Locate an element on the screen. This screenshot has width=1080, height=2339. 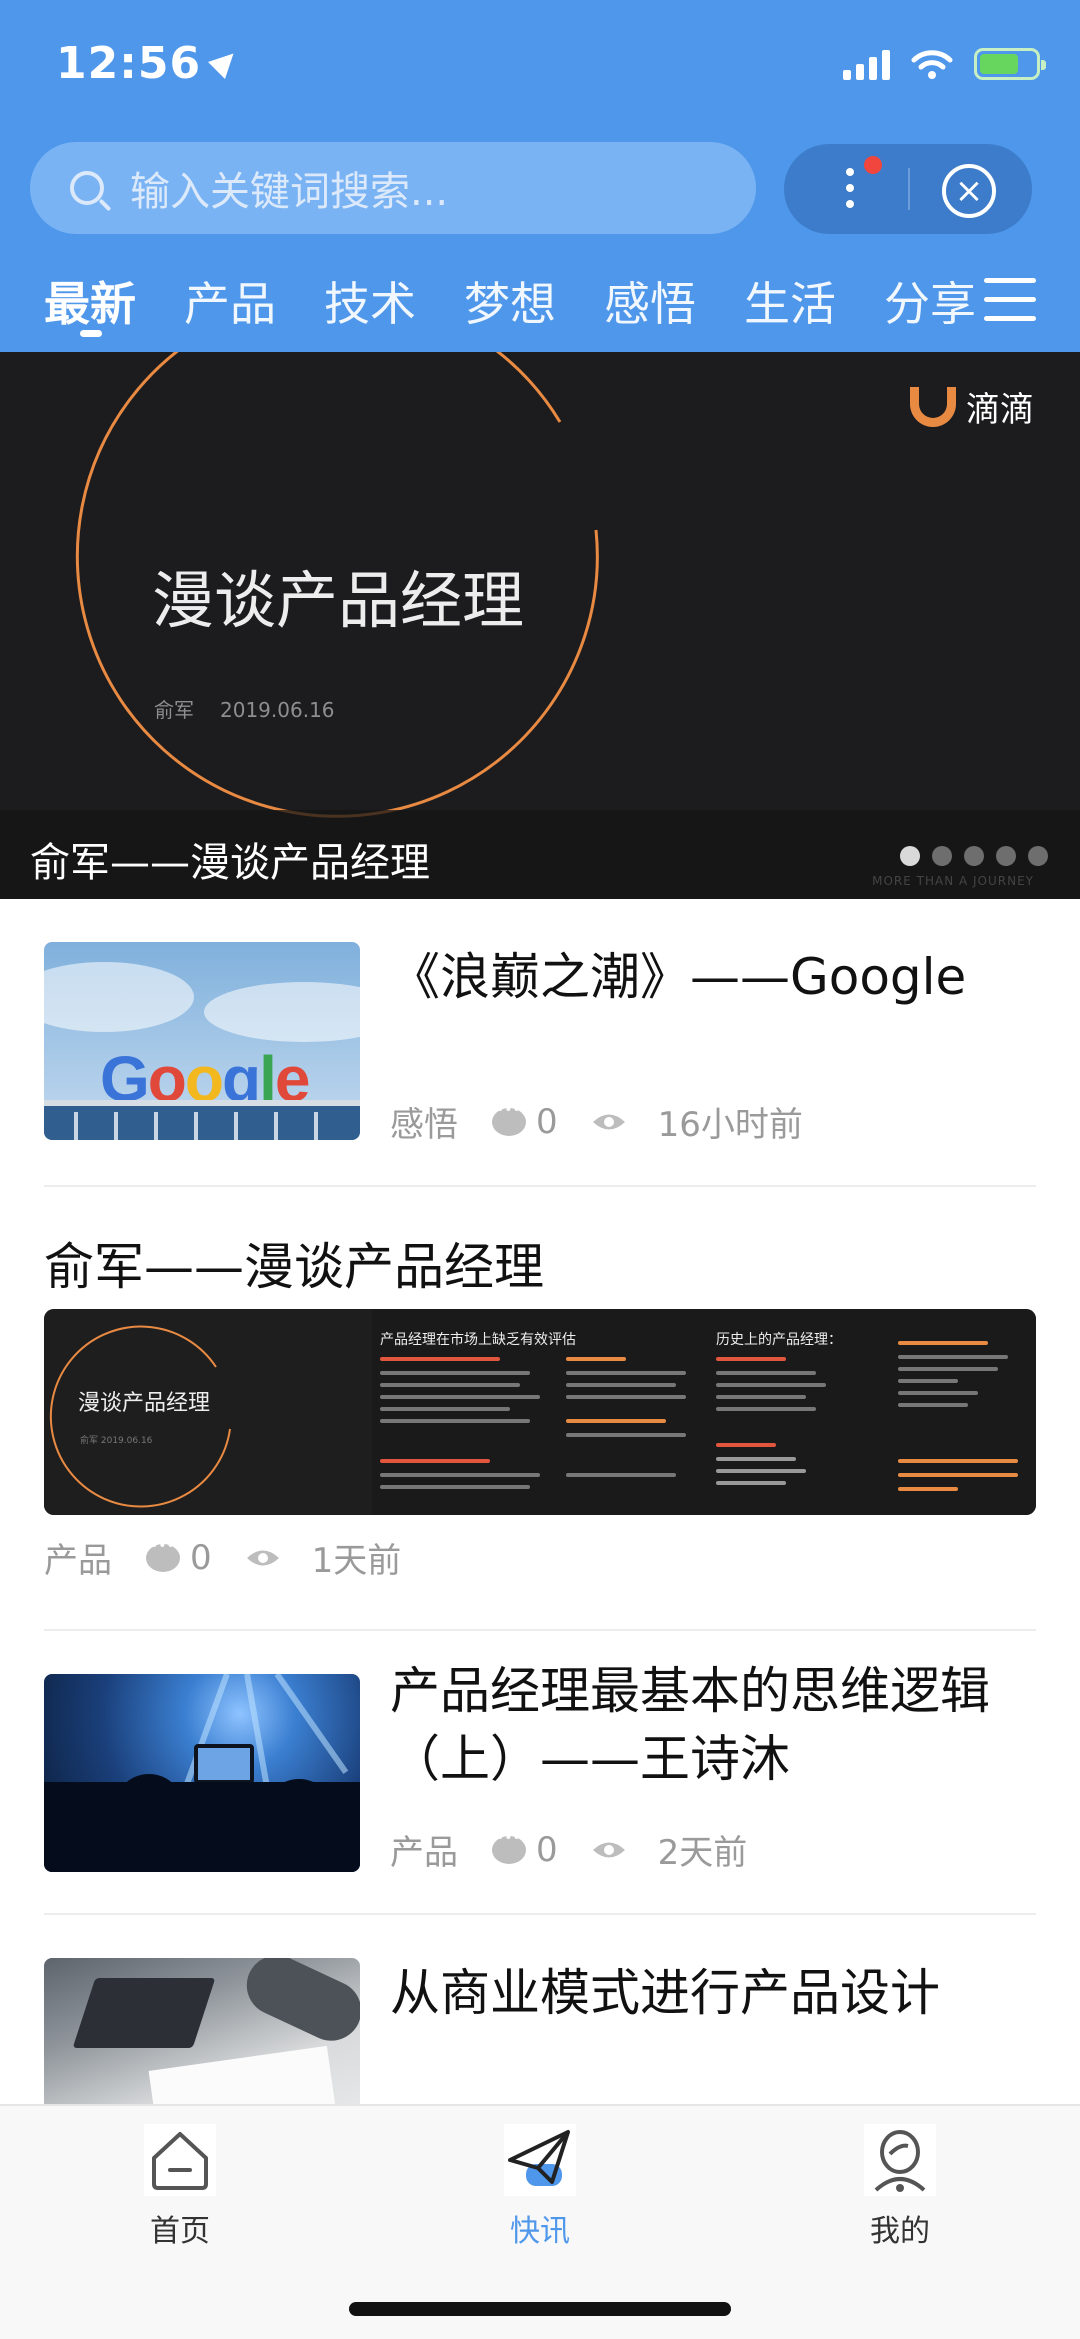
profile-icon is located at coordinates (900, 2160).